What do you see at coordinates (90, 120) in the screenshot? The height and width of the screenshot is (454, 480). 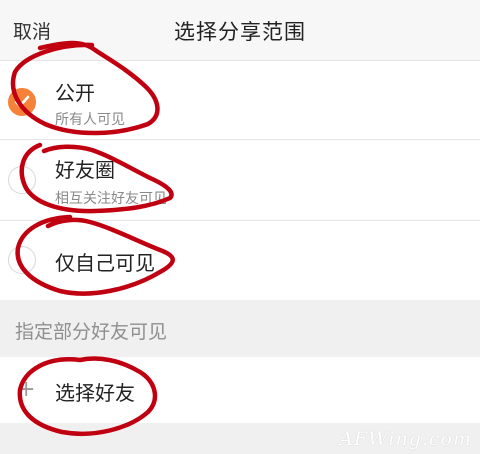 I see `option-sublabel: 所有人可见` at bounding box center [90, 120].